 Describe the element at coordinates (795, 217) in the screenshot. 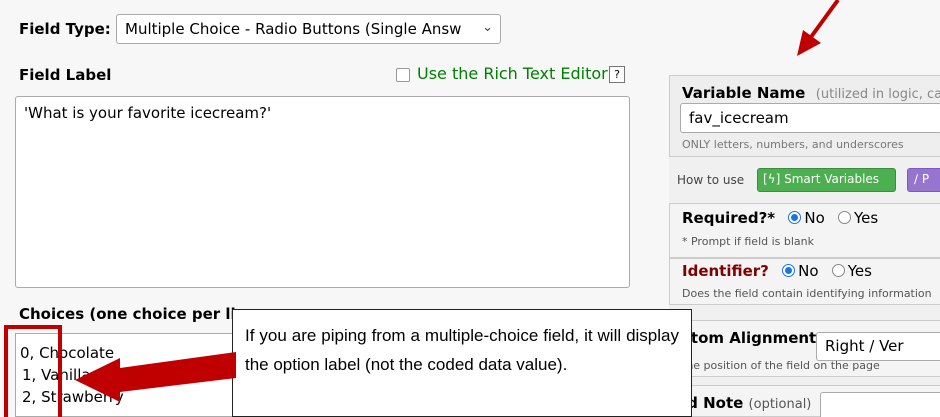

I see `required-no-radio` at that location.